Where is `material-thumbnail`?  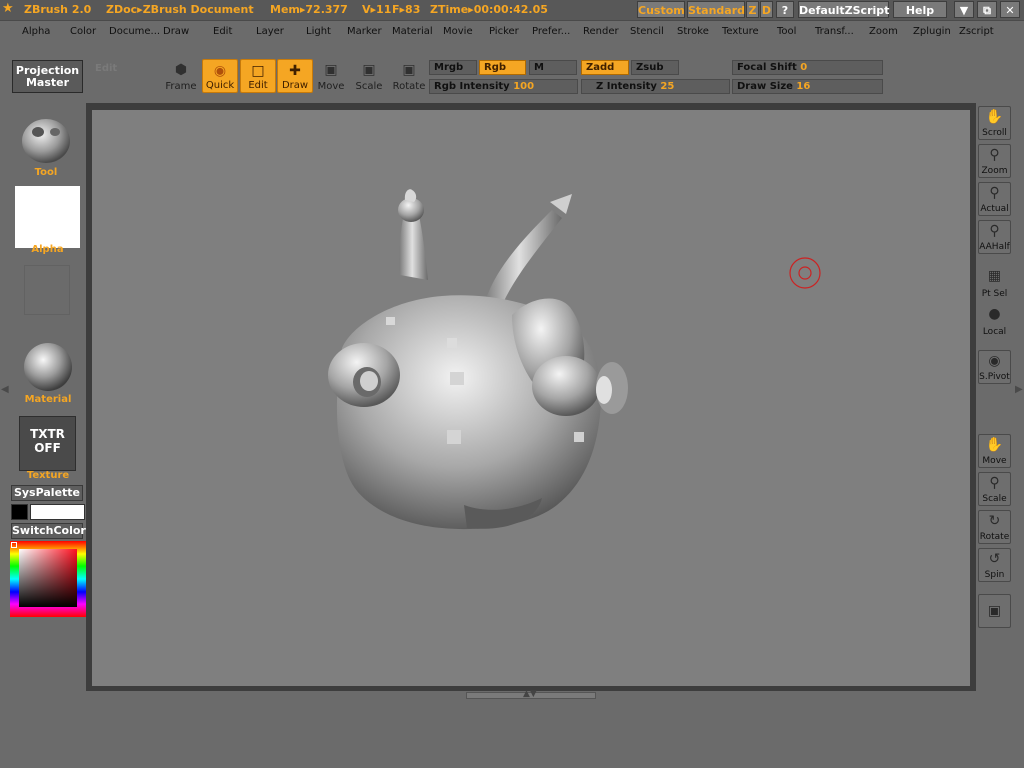 material-thumbnail is located at coordinates (48, 367).